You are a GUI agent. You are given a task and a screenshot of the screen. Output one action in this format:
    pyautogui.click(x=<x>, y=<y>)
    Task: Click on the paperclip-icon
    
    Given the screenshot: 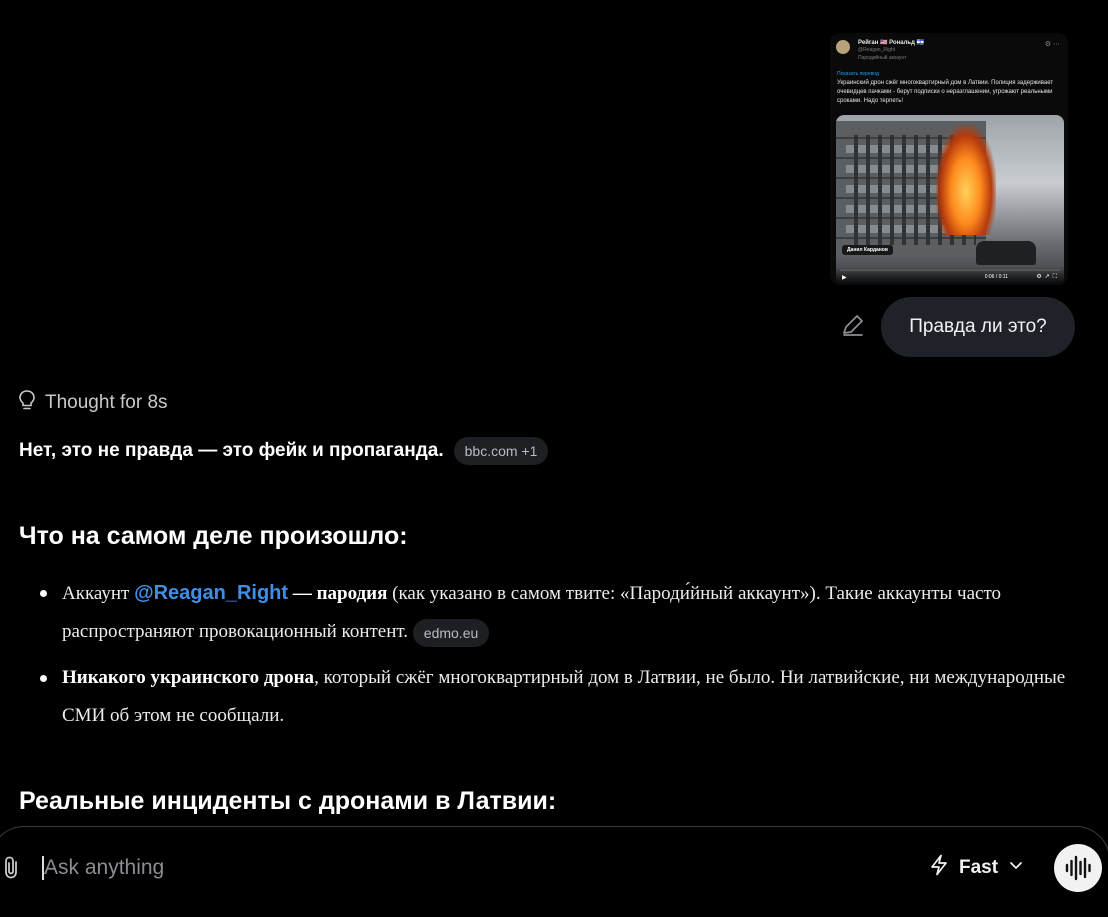 What is the action you would take?
    pyautogui.click(x=12, y=868)
    